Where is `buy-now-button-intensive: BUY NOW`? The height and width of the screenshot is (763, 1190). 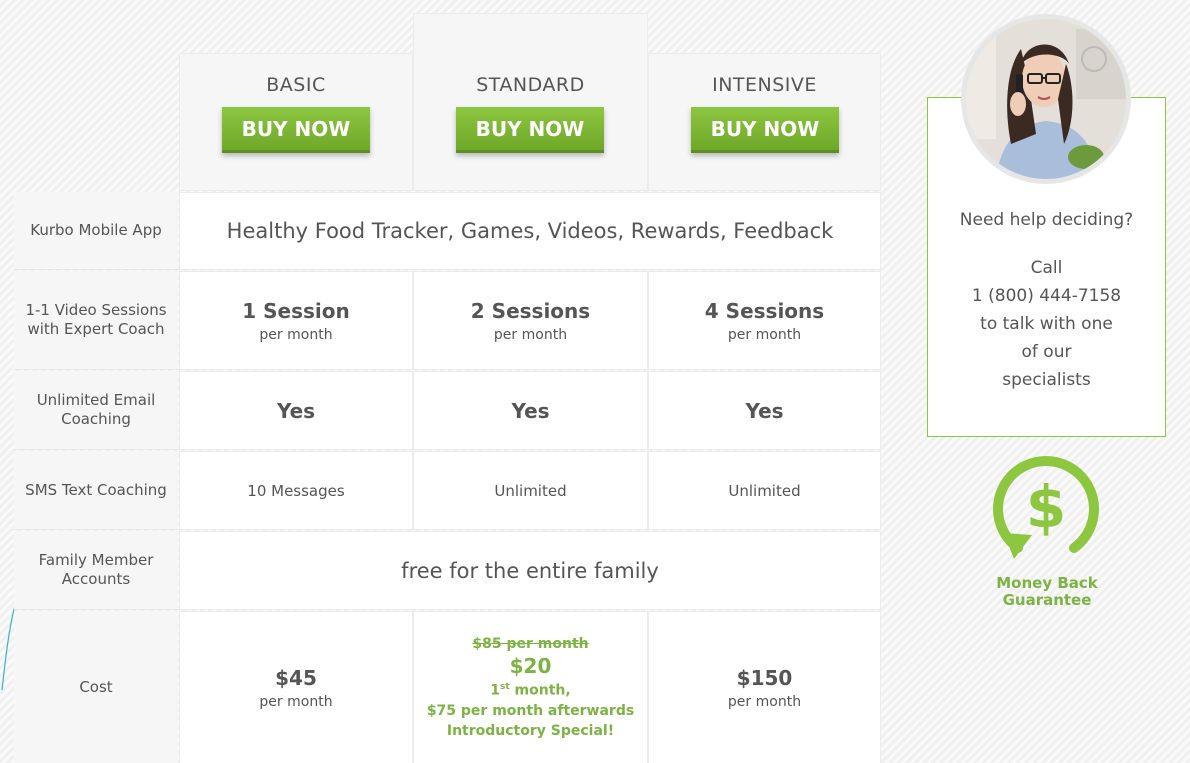 buy-now-button-intensive: BUY NOW is located at coordinates (765, 130).